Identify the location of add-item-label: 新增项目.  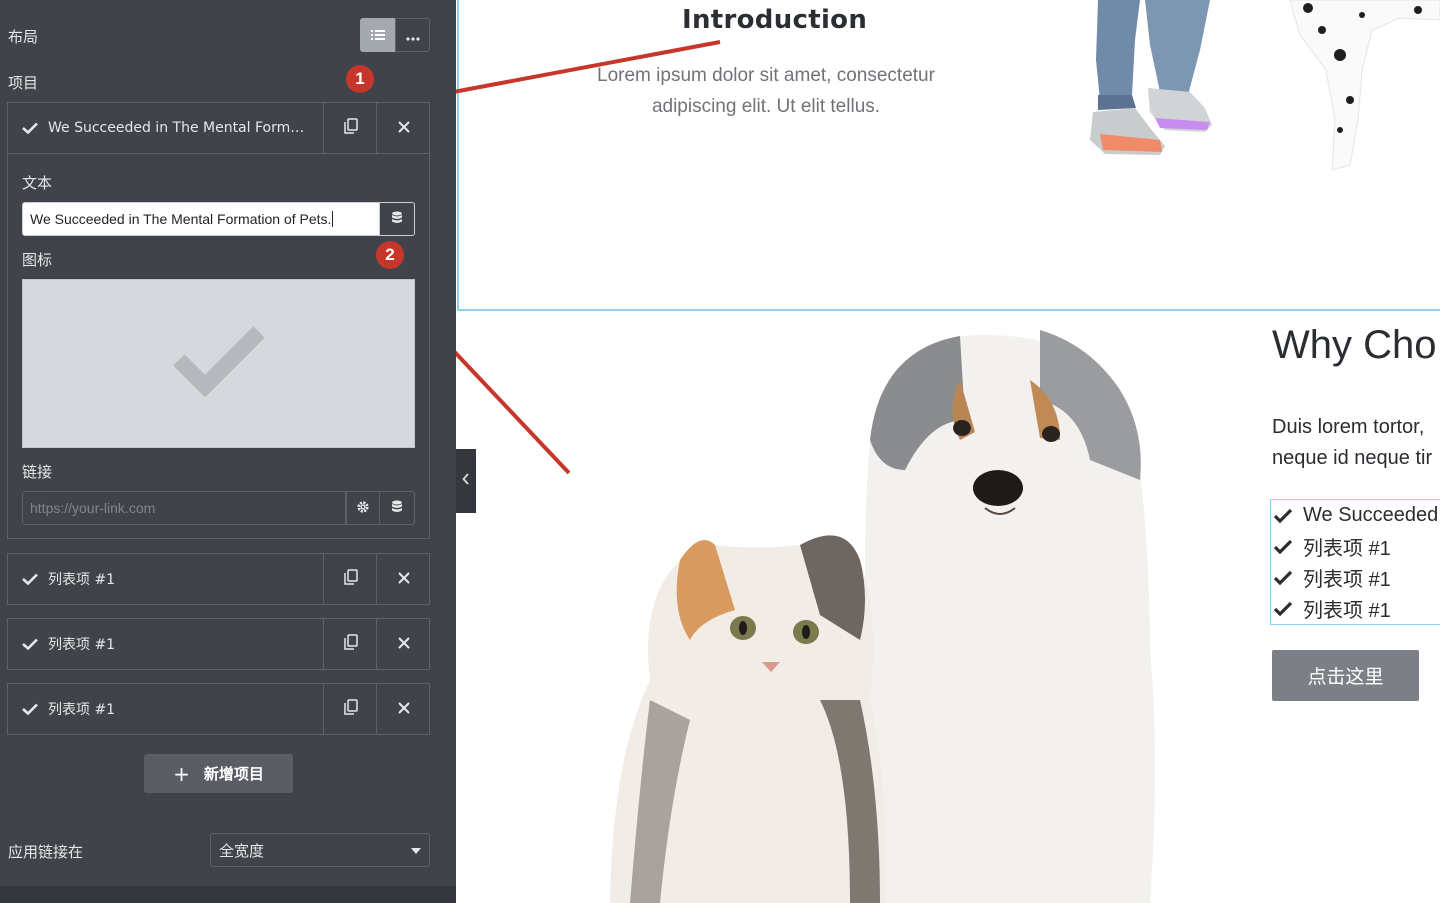
(233, 774).